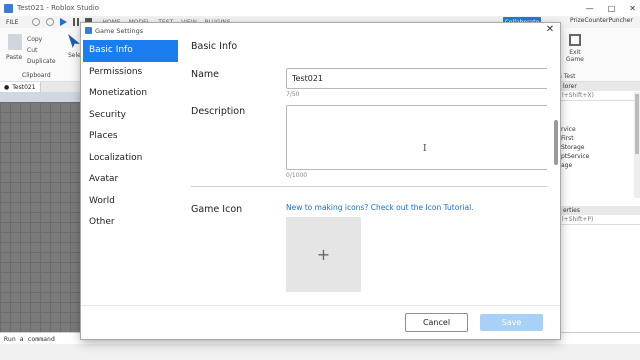 The height and width of the screenshot is (360, 640). I want to click on cursor-icon, so click(74, 41).